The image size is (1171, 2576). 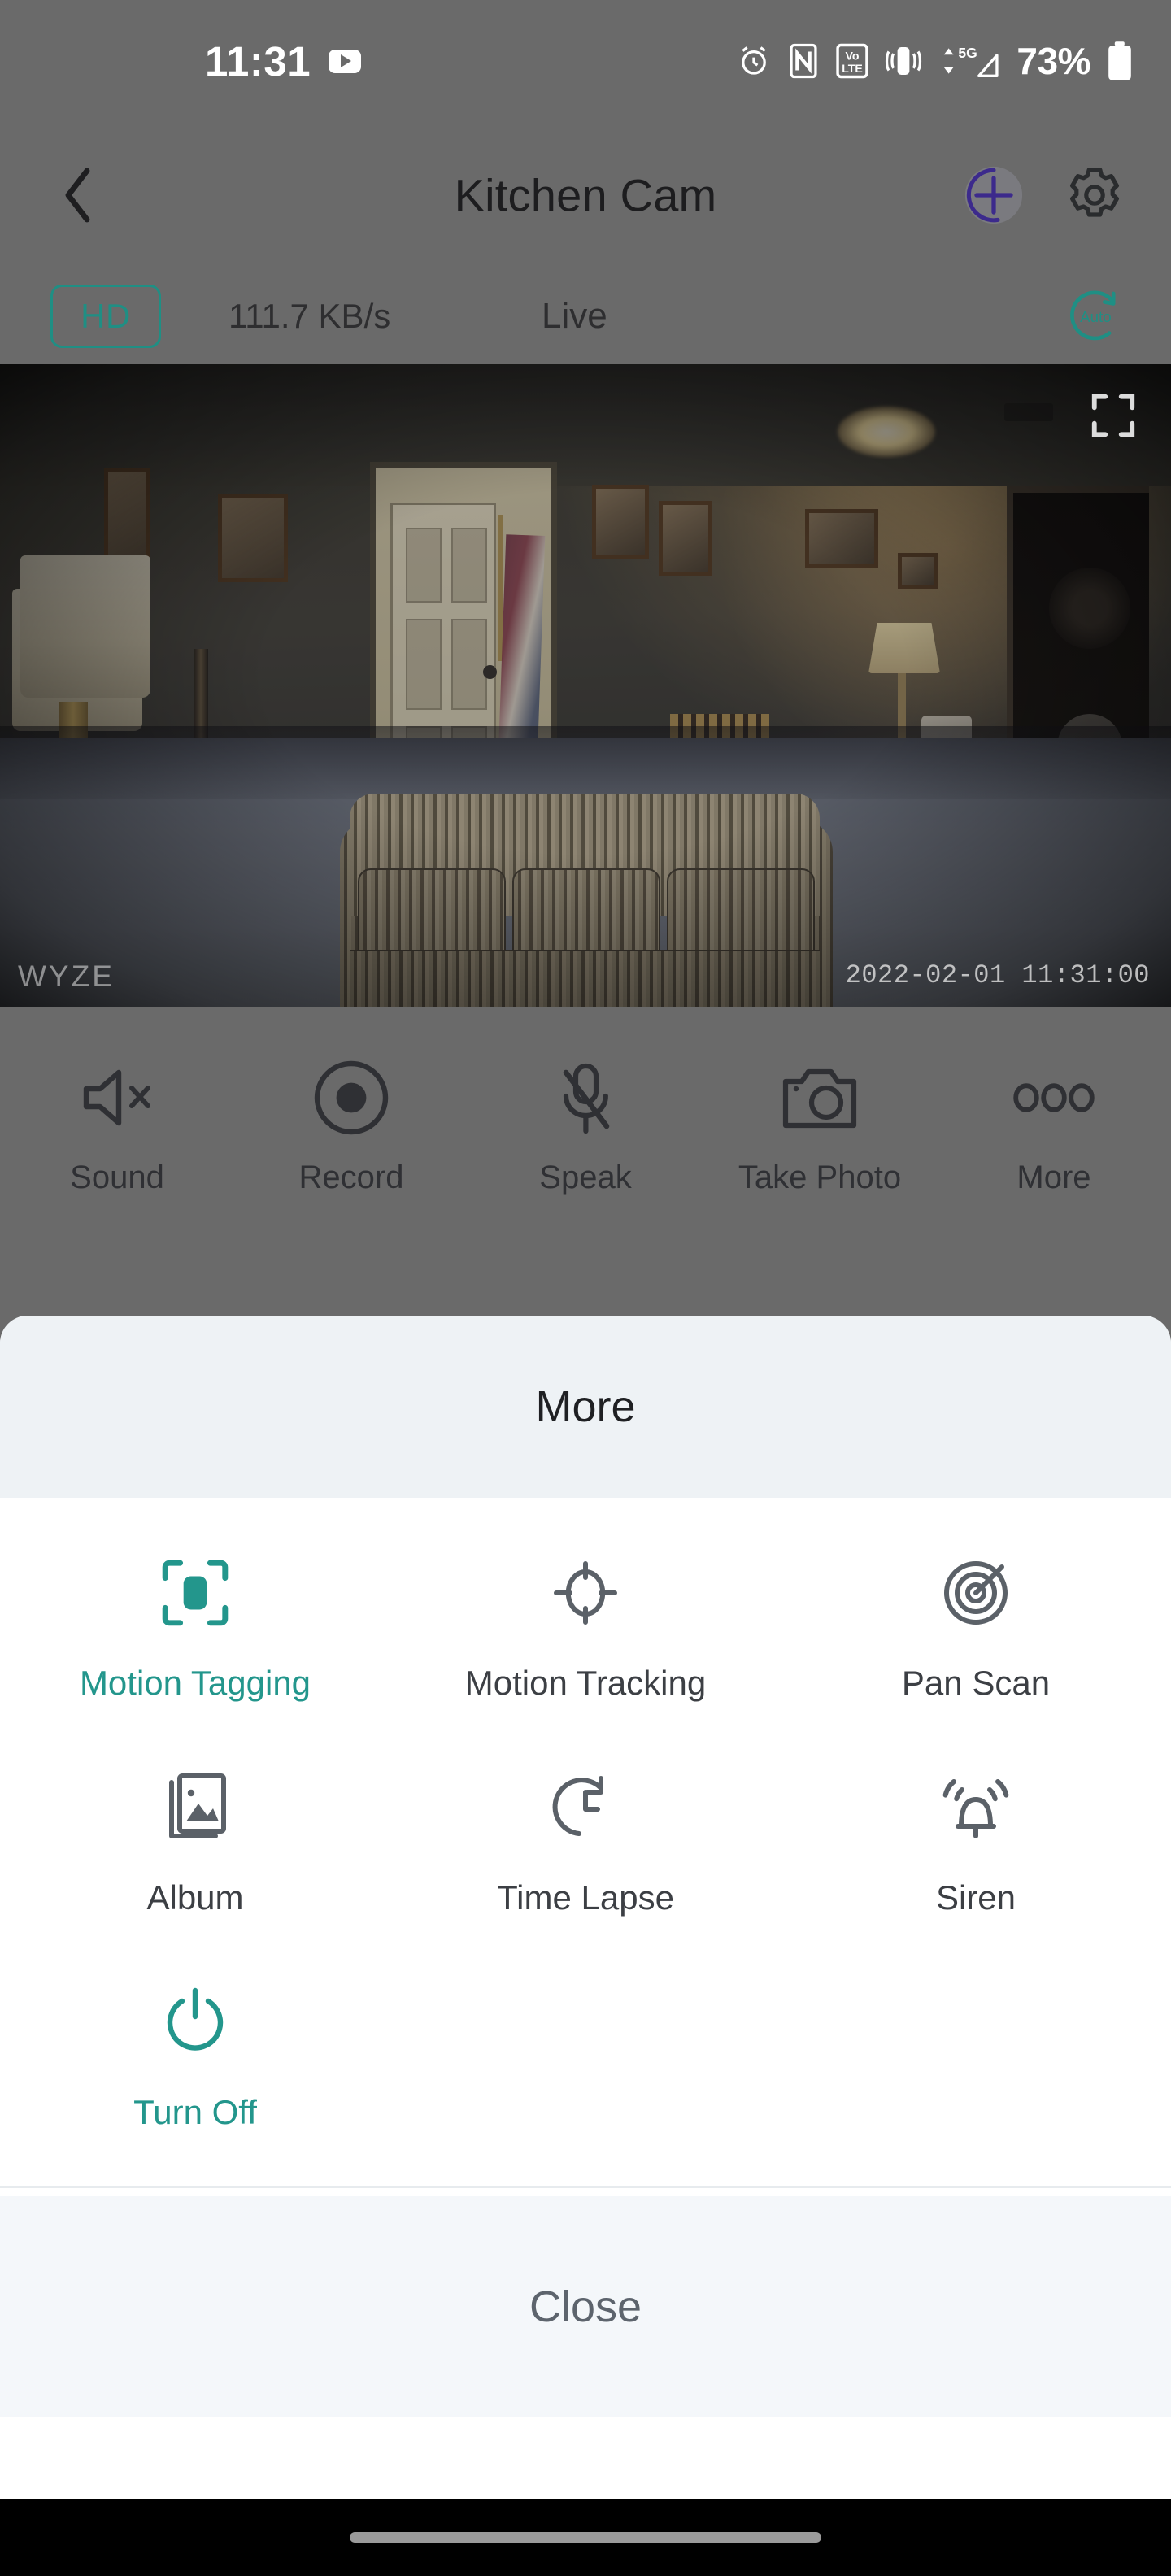 What do you see at coordinates (820, 1098) in the screenshot?
I see `camera-icon` at bounding box center [820, 1098].